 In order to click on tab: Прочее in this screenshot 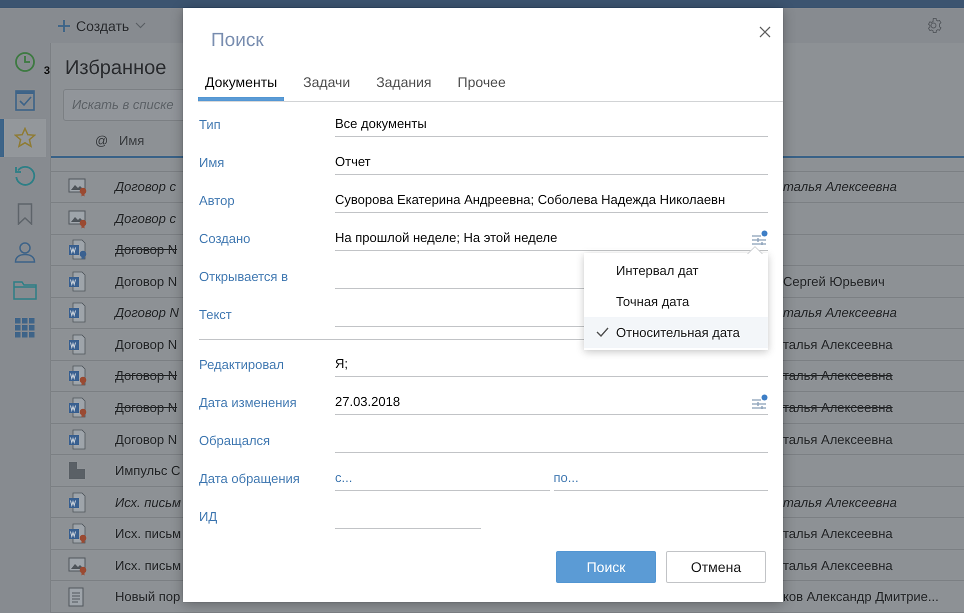, I will do `click(481, 83)`.